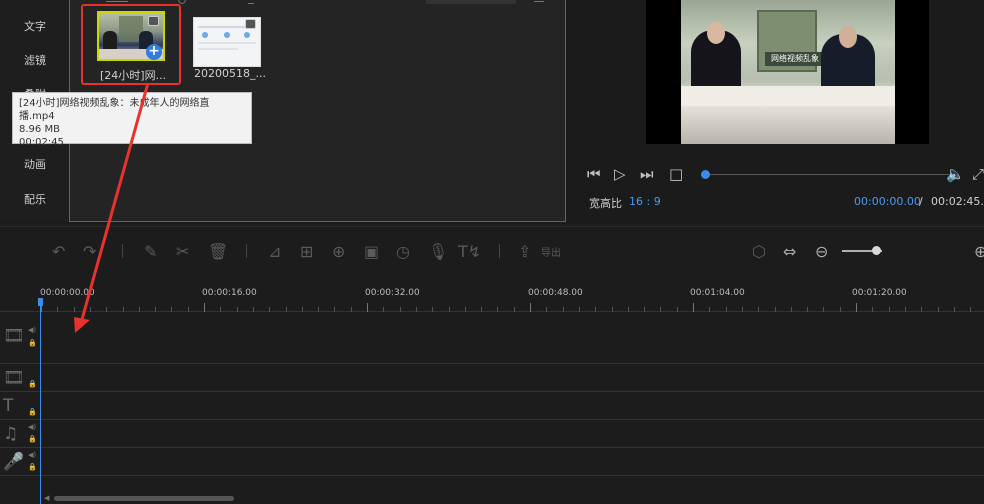  I want to click on annotation-arrow, so click(112, 207).